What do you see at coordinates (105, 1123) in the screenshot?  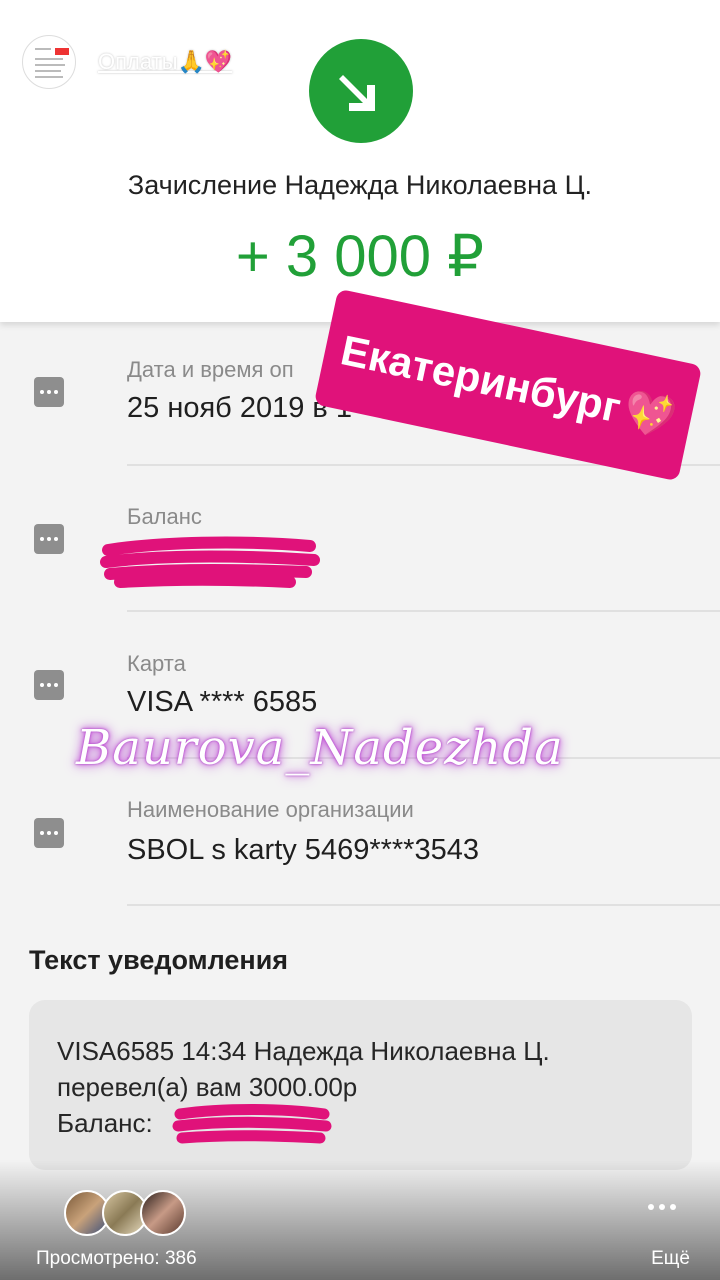 I see `notification-line: Баланс:` at bounding box center [105, 1123].